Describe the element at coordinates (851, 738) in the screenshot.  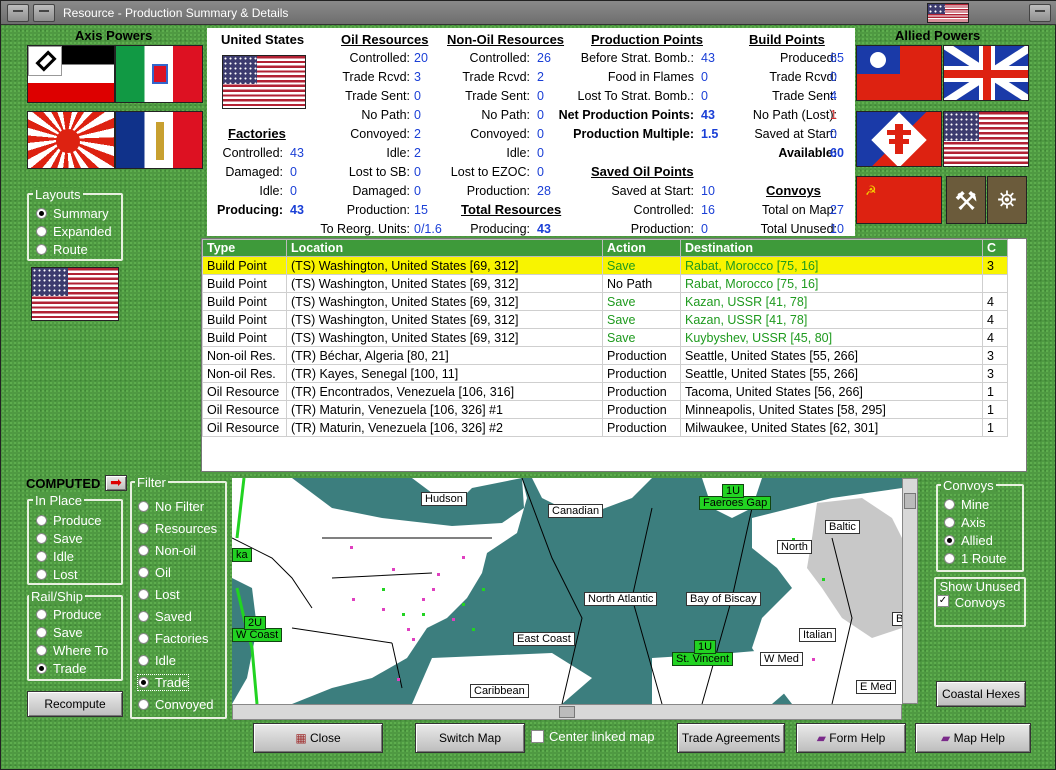
I see `form-help-button: ▰ Form Help` at that location.